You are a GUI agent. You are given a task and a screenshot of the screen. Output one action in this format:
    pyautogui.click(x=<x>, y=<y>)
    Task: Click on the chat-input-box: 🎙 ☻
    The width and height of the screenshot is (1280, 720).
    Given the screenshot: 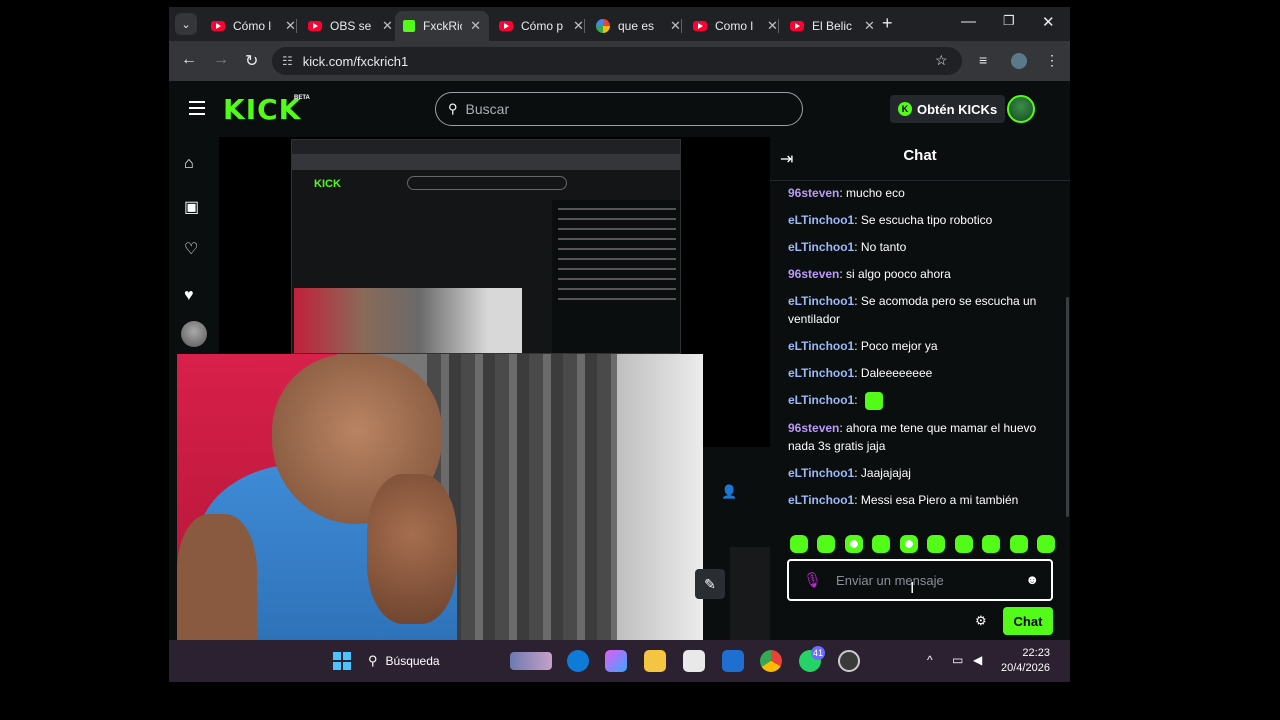 What is the action you would take?
    pyautogui.click(x=920, y=580)
    